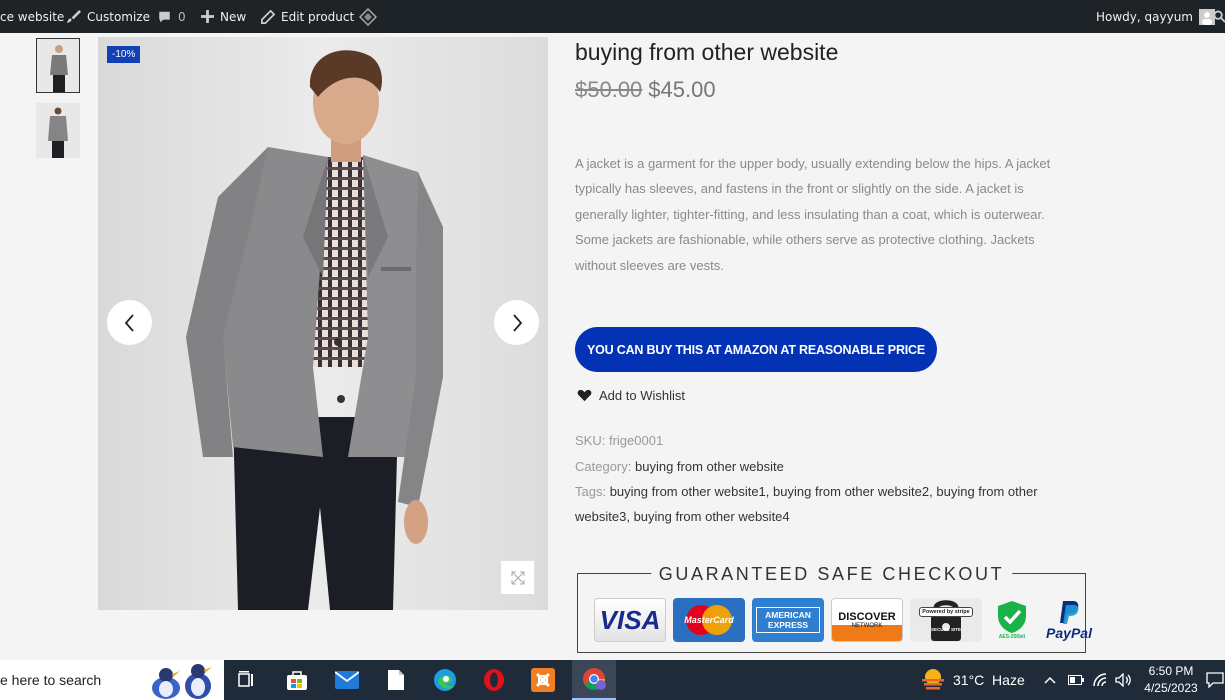 This screenshot has width=1225, height=700. I want to click on secure-site-text: SECURE SITE, so click(945, 629).